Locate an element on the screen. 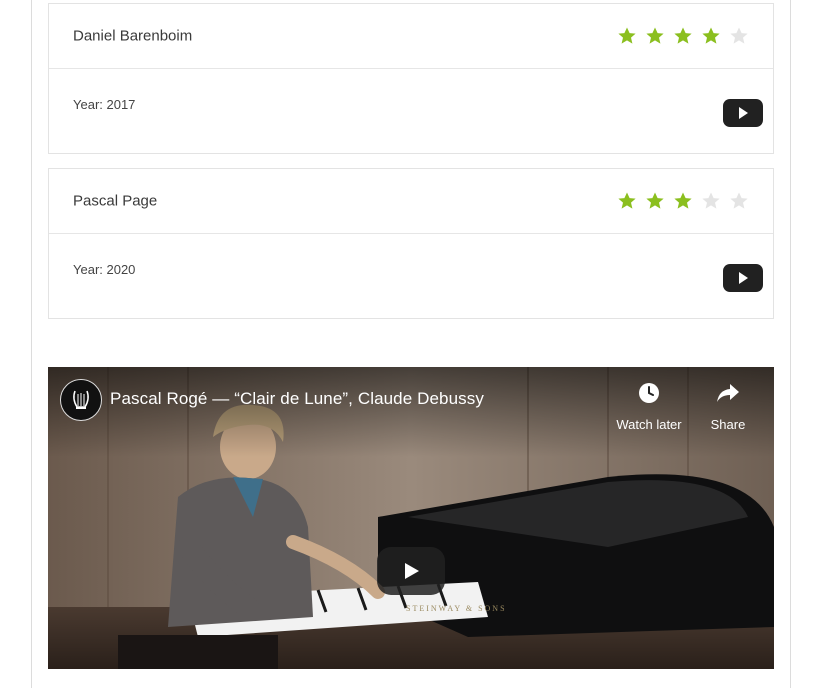 The image size is (837, 688). card-header: Daniel Barenboim is located at coordinates (411, 36).